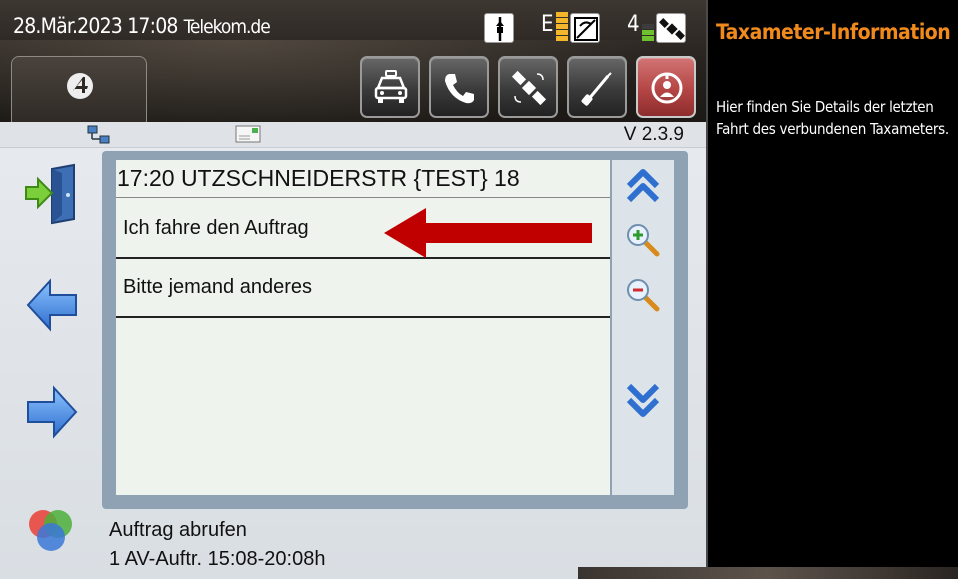 The width and height of the screenshot is (958, 579). Describe the element at coordinates (585, 28) in the screenshot. I see `antenna-icon` at that location.